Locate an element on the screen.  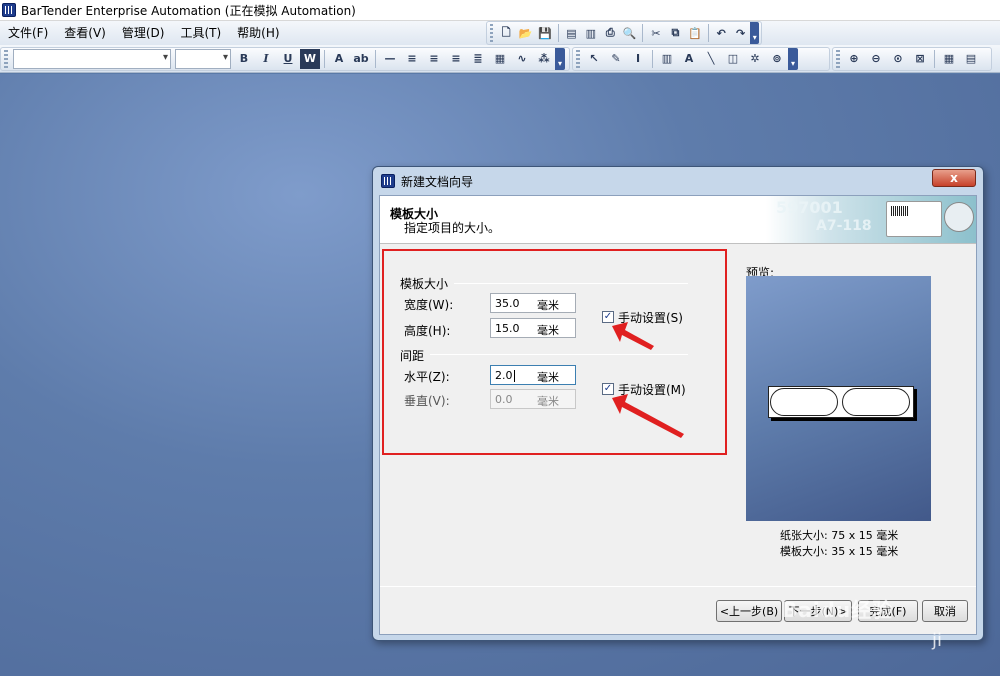
format-toolbar: B I U W A ab — ≡ ≡ ≡ ≣ ▦ ∿ ⁂ ▾ is located at coordinates (285, 58).